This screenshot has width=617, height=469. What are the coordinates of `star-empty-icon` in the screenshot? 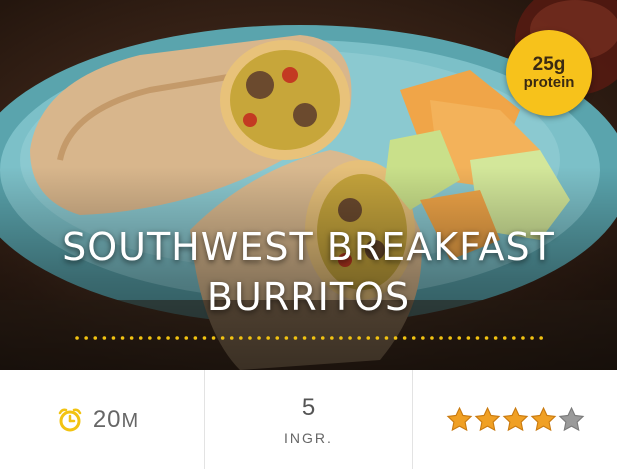 It's located at (571, 419).